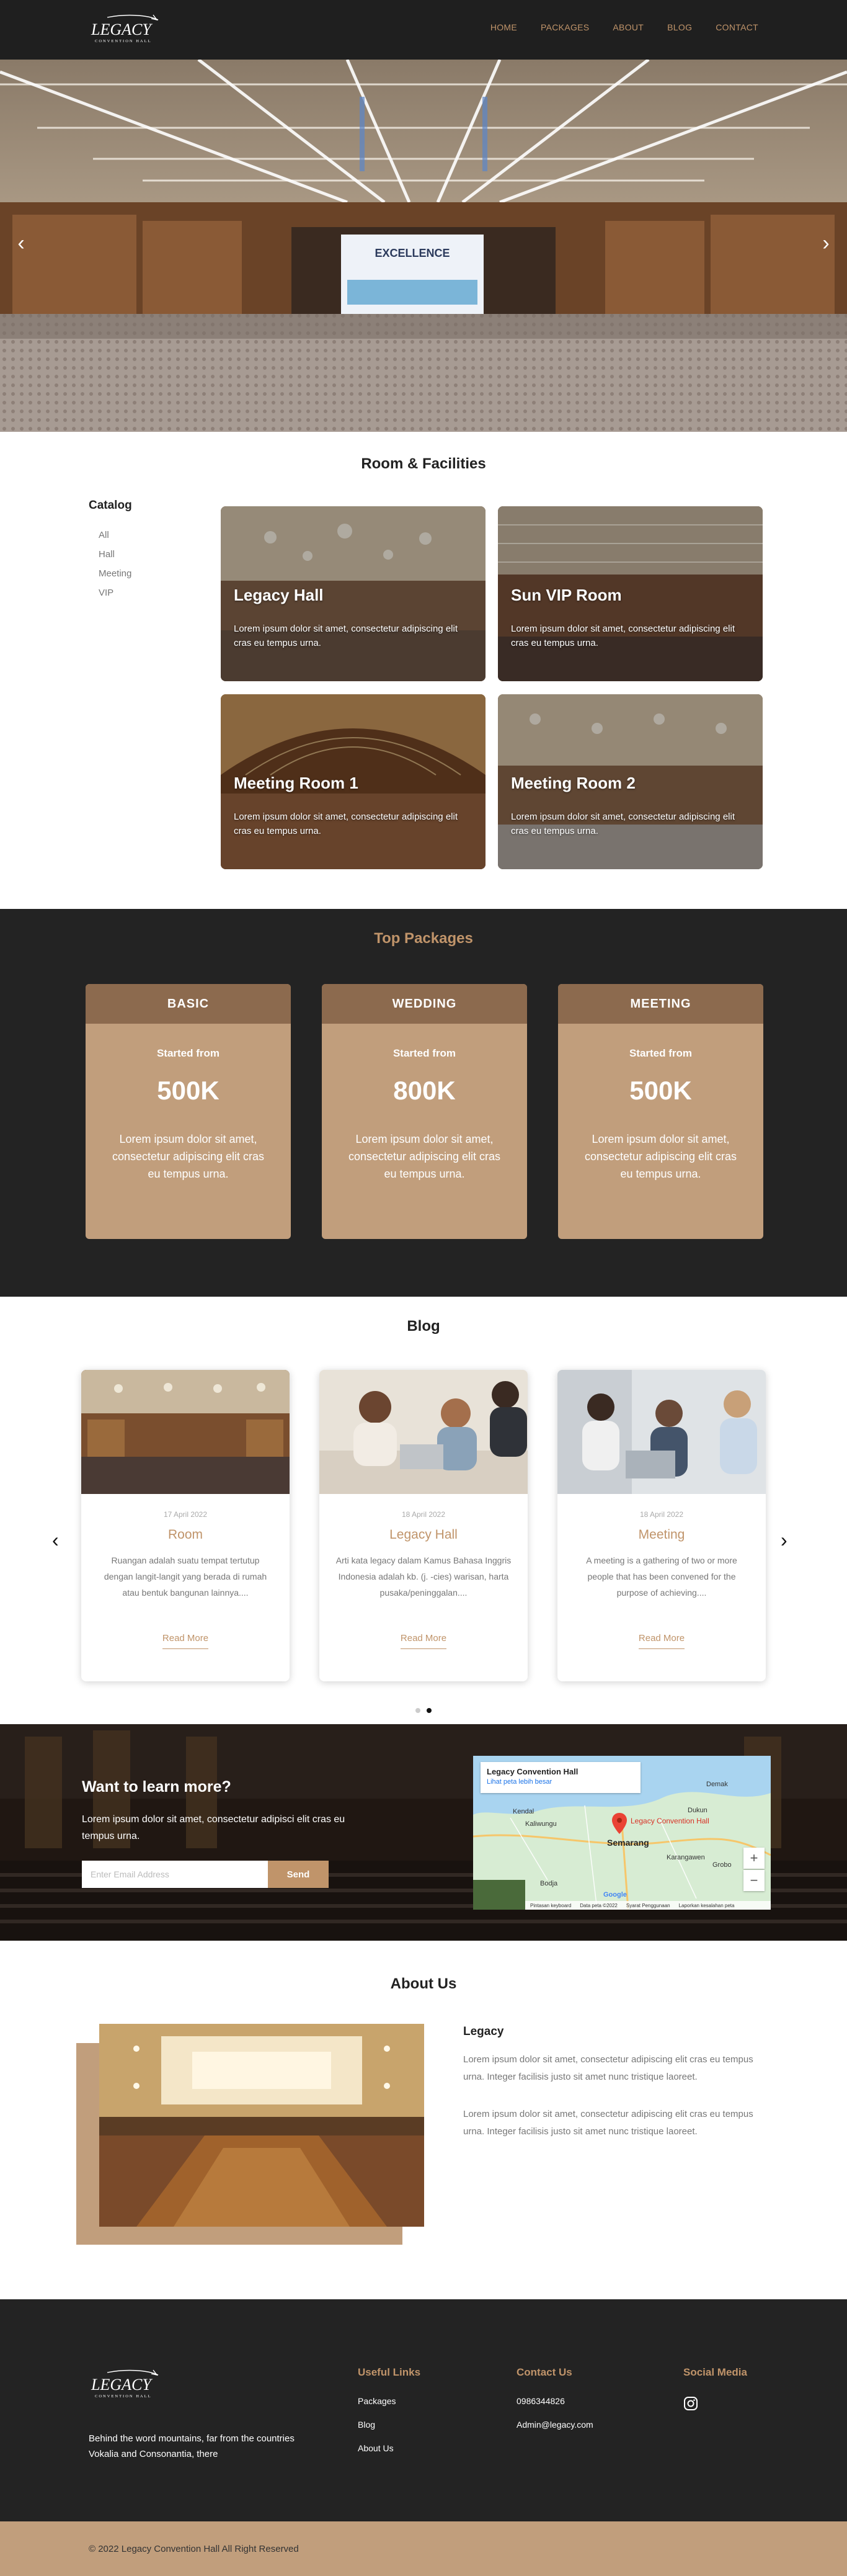 Image resolution: width=847 pixels, height=2576 pixels. What do you see at coordinates (389, 2401) in the screenshot?
I see `footer-link-packages: Packages` at bounding box center [389, 2401].